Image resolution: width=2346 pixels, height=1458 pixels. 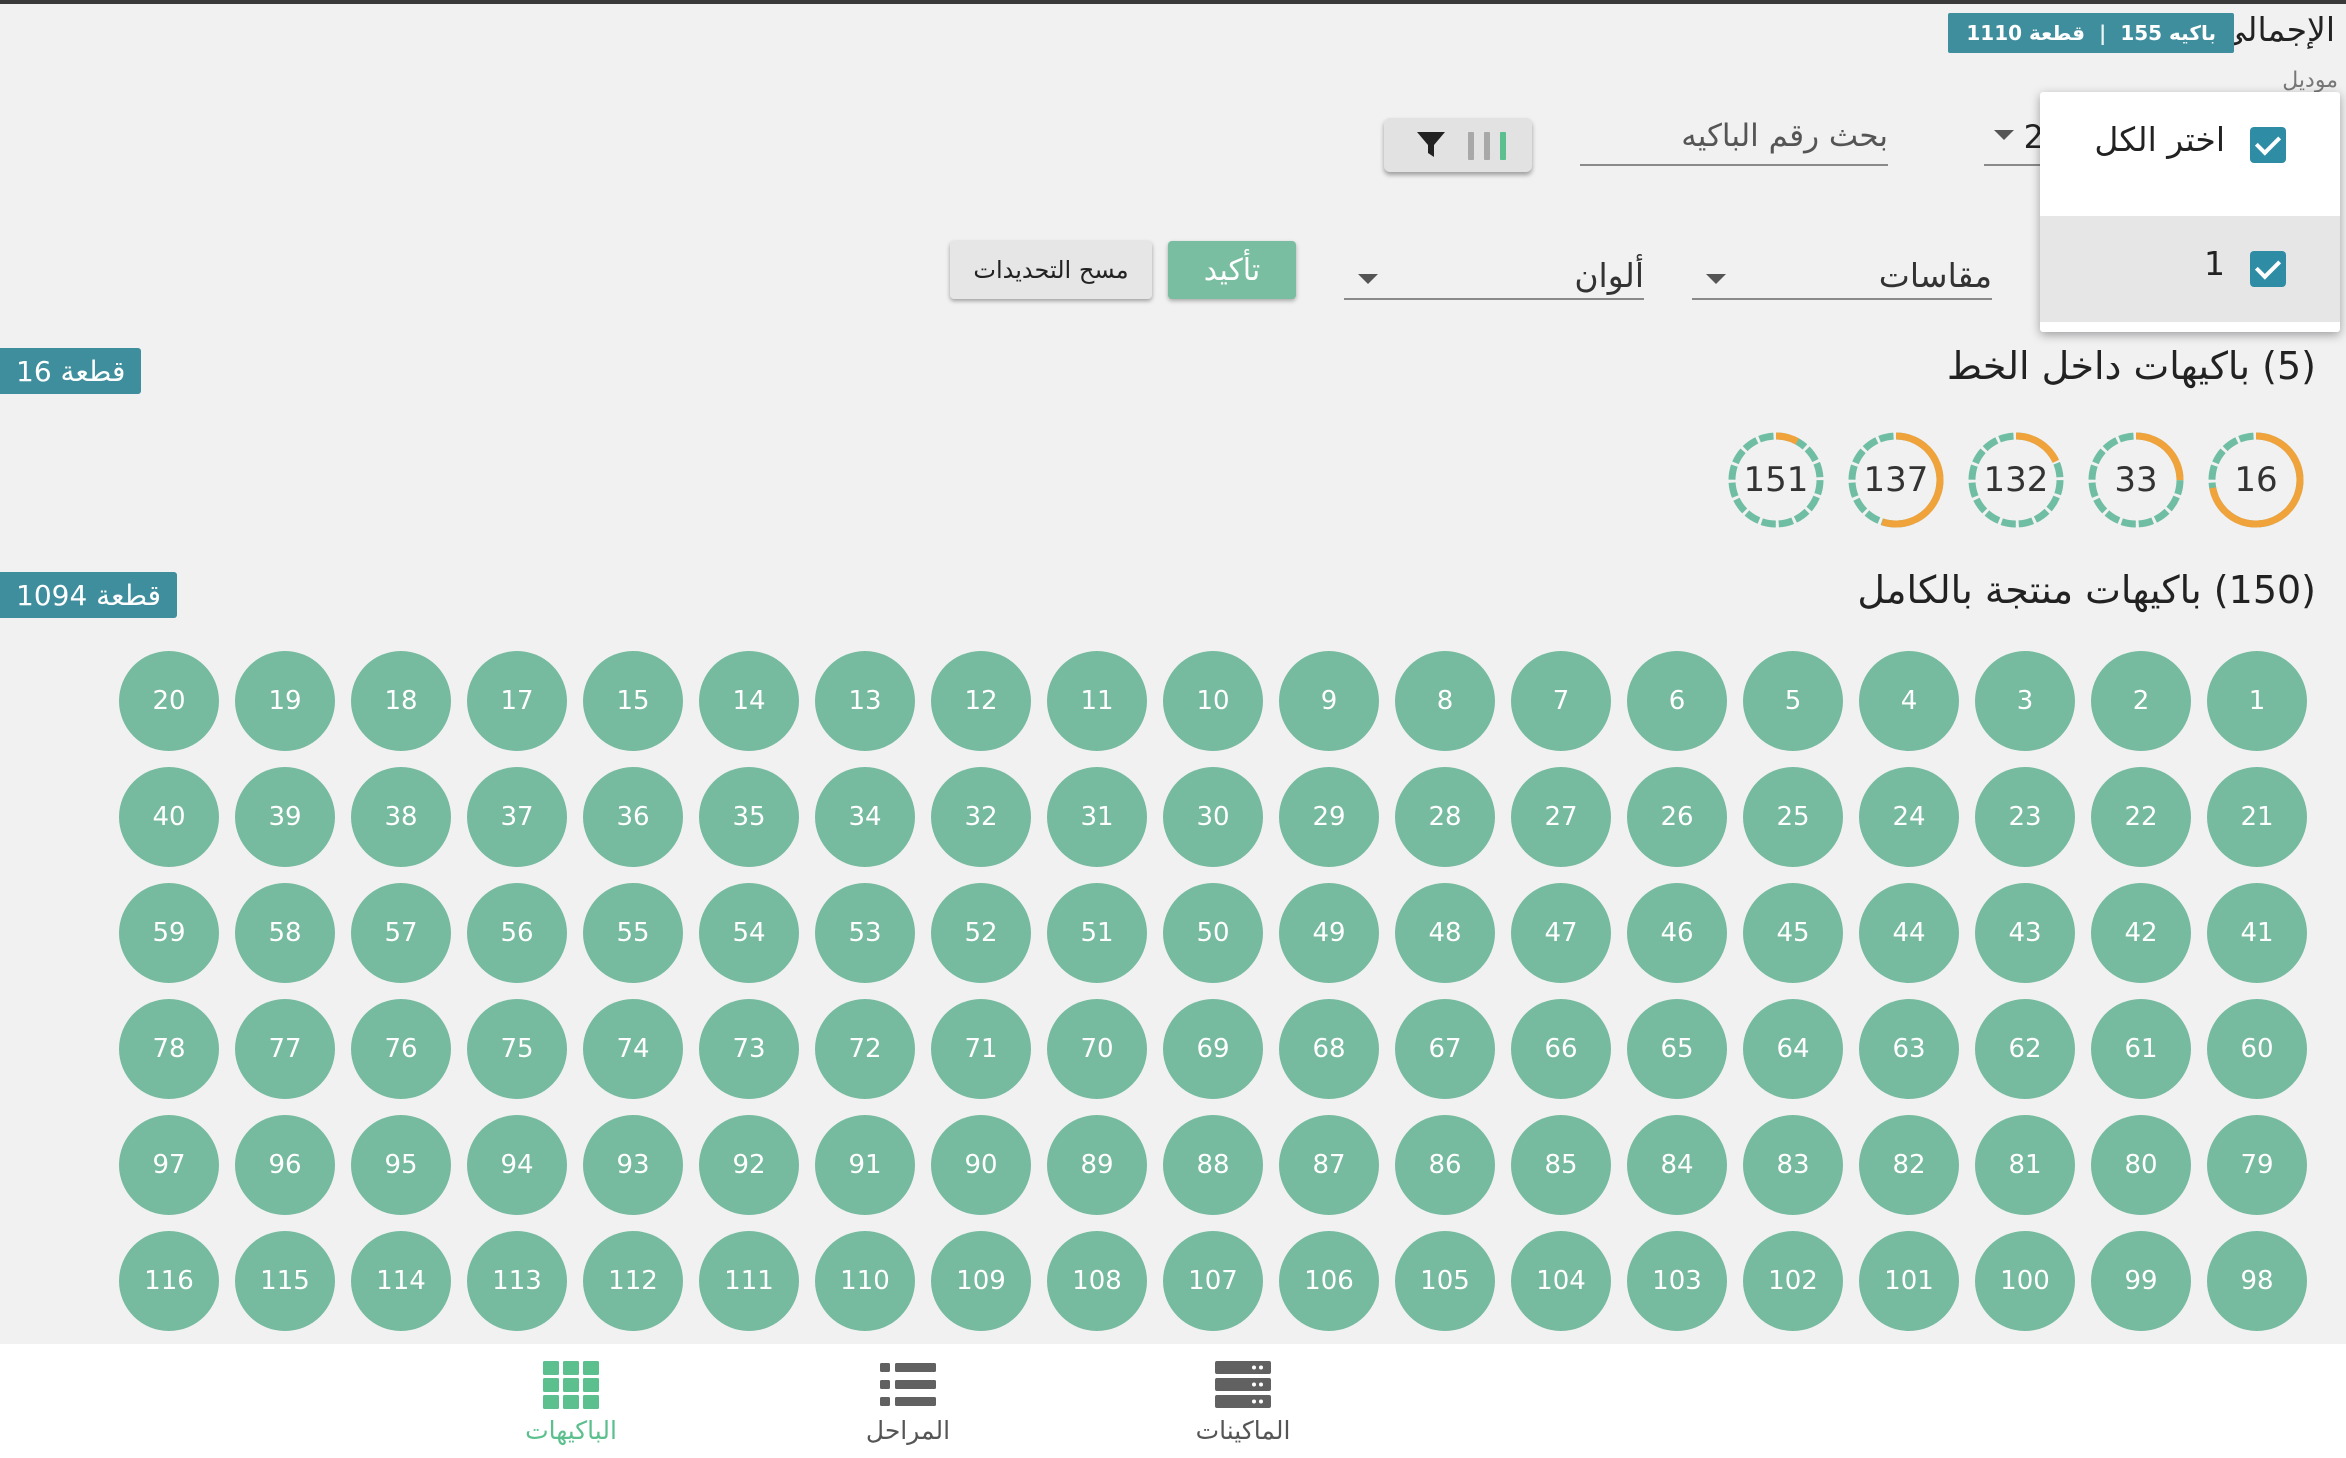 What do you see at coordinates (981, 933) in the screenshot?
I see `batch-circle: 52` at bounding box center [981, 933].